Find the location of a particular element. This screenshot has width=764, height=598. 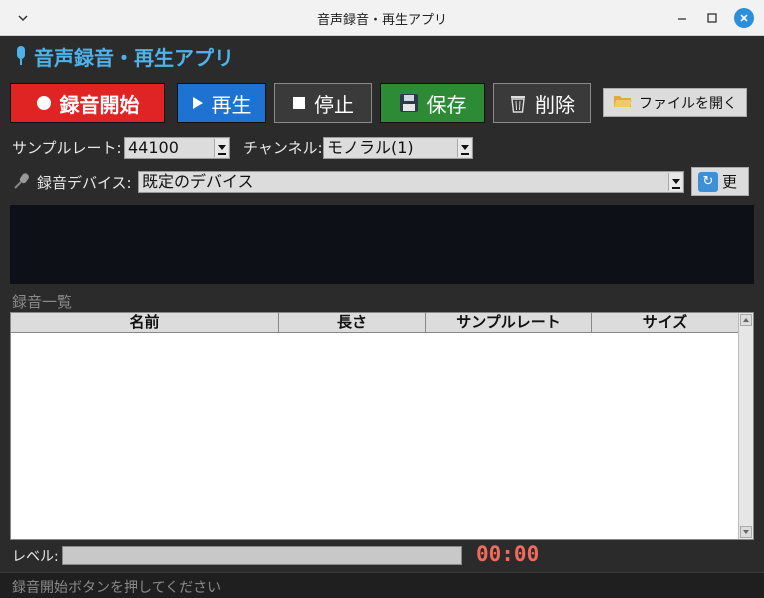

window-title: 音声録音・再生アプリ is located at coordinates (381, 20).